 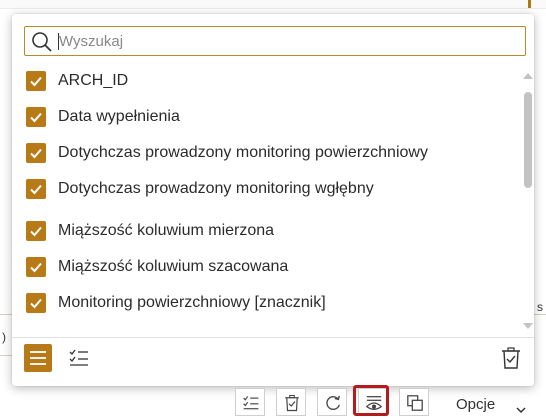 What do you see at coordinates (521, 410) in the screenshot?
I see `chevron-down-icon` at bounding box center [521, 410].